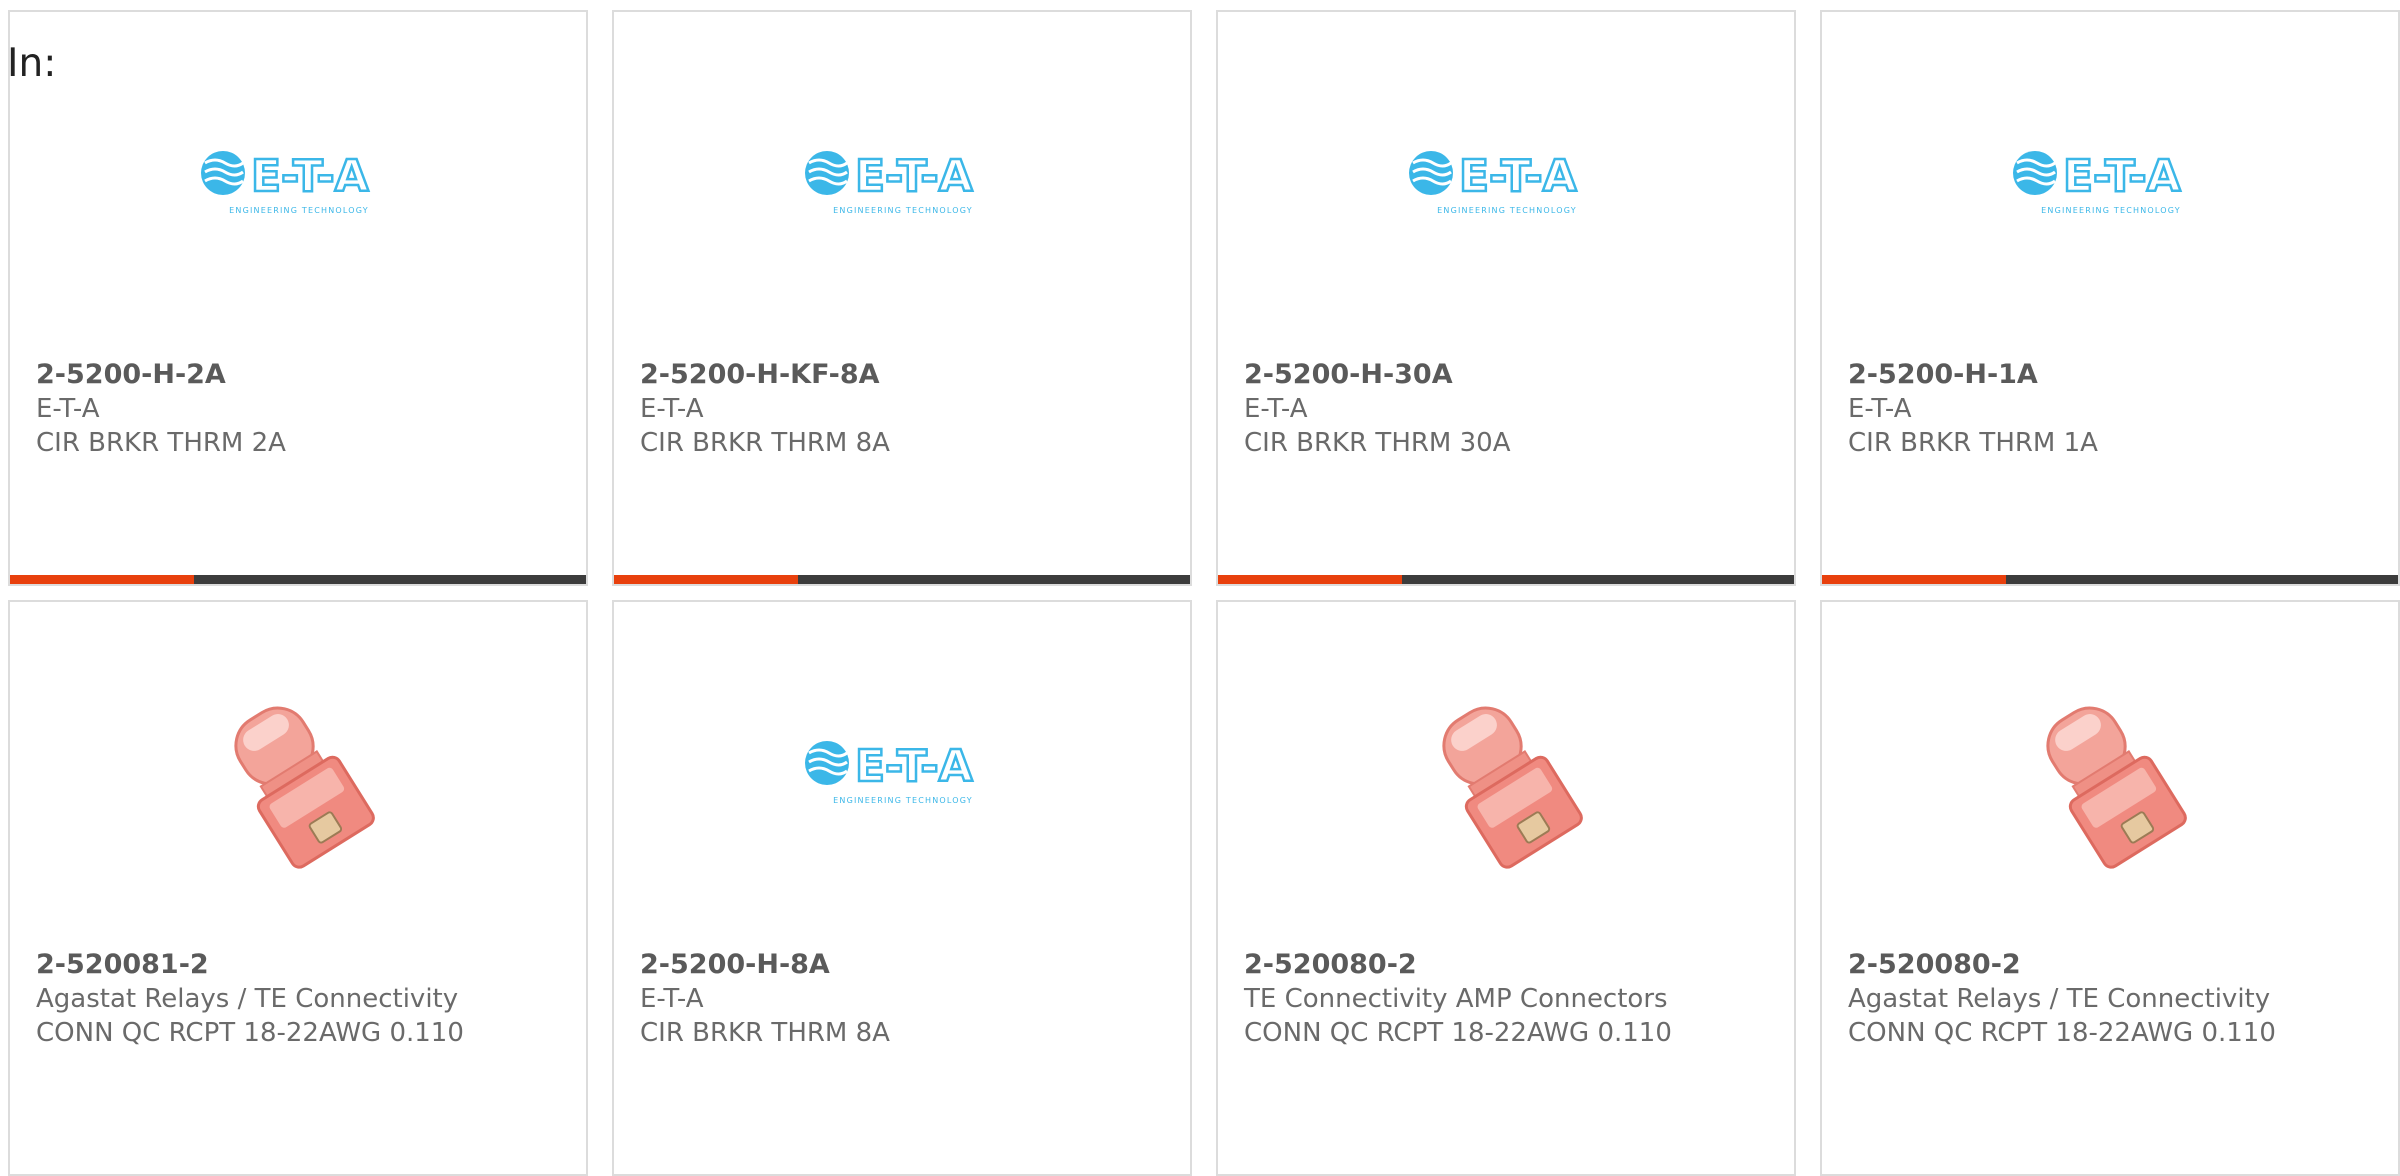  I want to click on part-number: 2-5200-H-8A, so click(735, 965).